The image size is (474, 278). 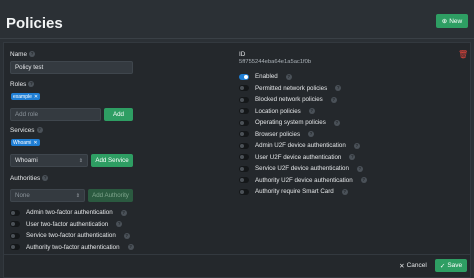 I want to click on add-authority-button: Add Authority, so click(x=110, y=195).